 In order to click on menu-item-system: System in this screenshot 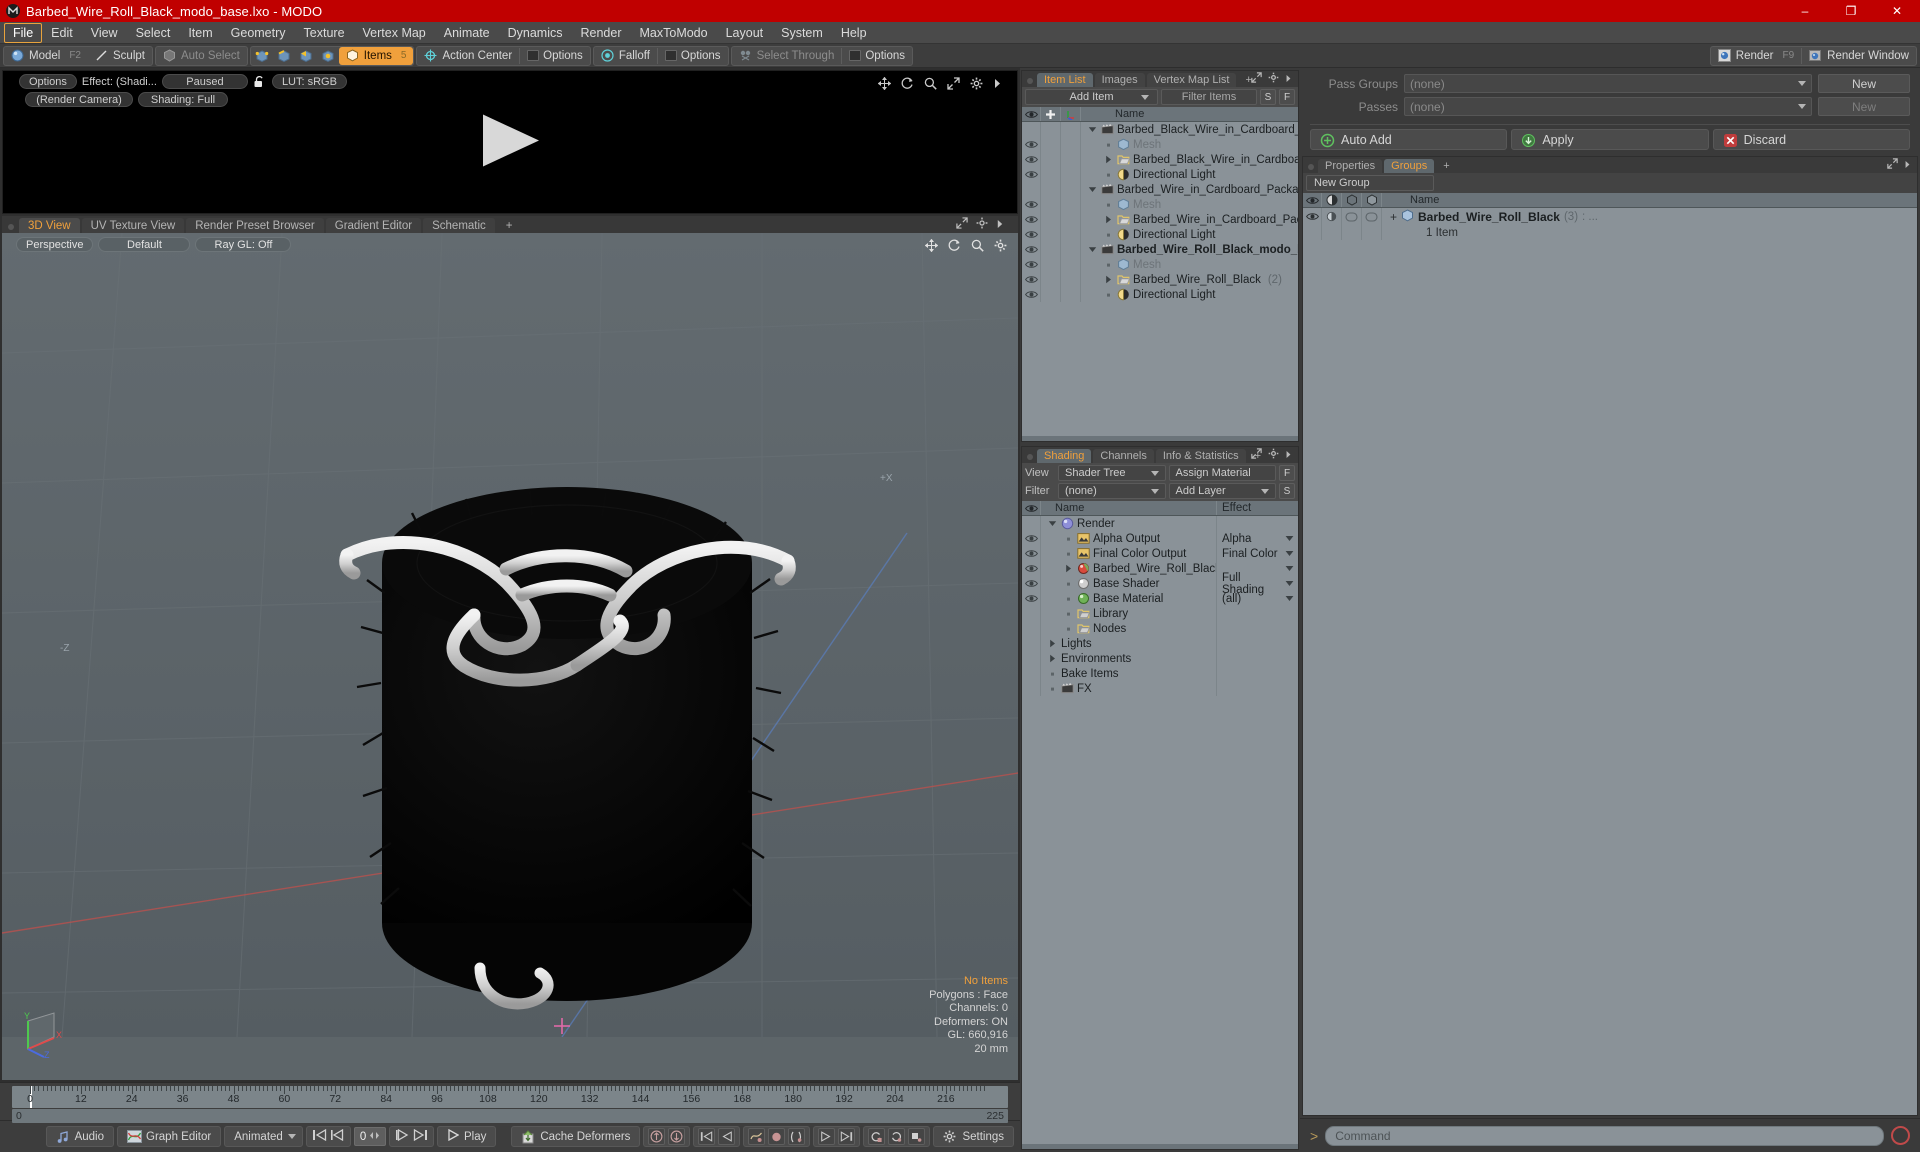, I will do `click(802, 33)`.